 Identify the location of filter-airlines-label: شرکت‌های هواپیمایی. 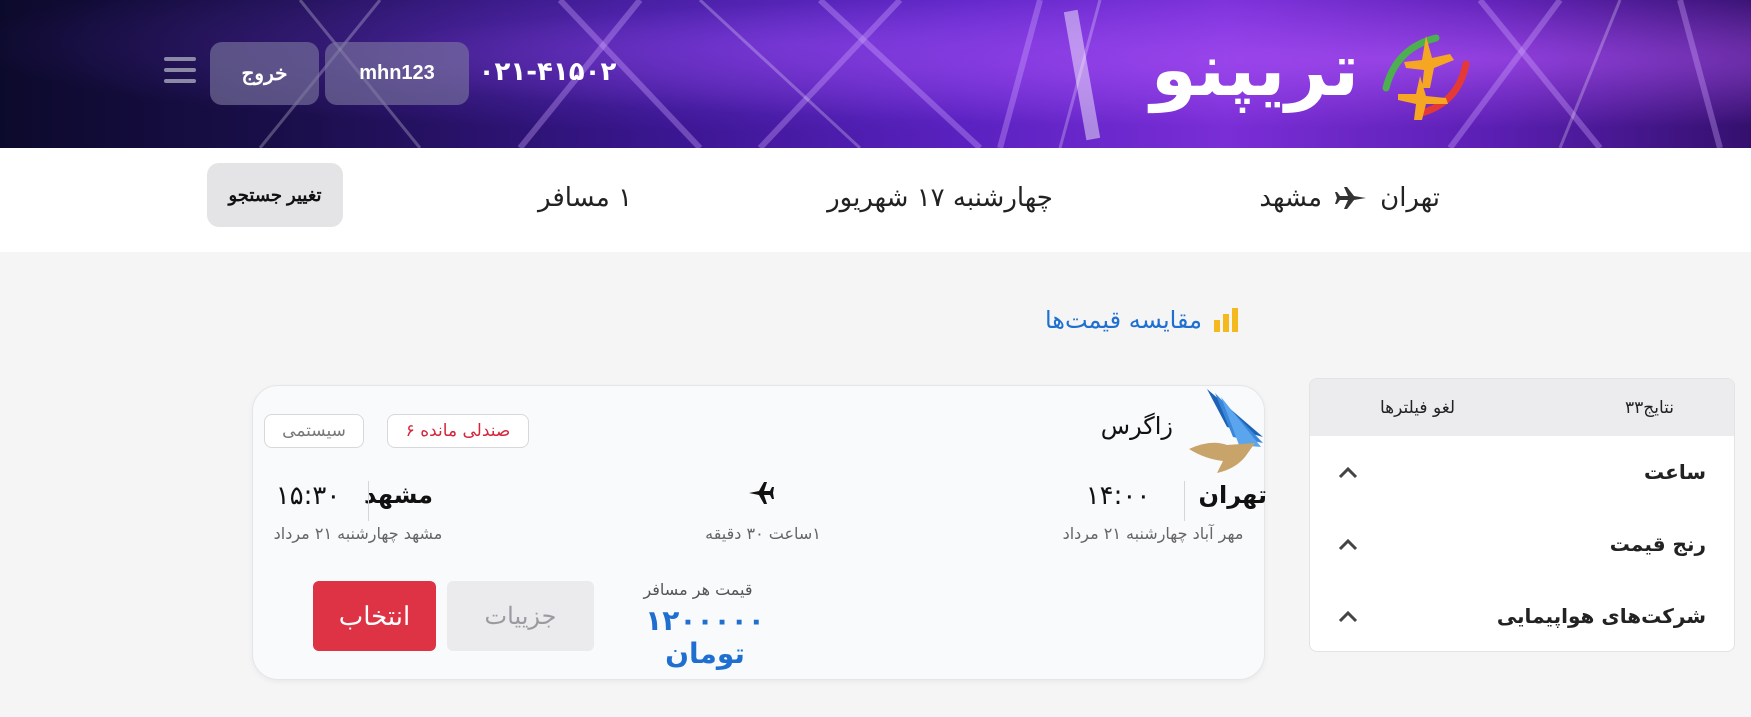
(1601, 616).